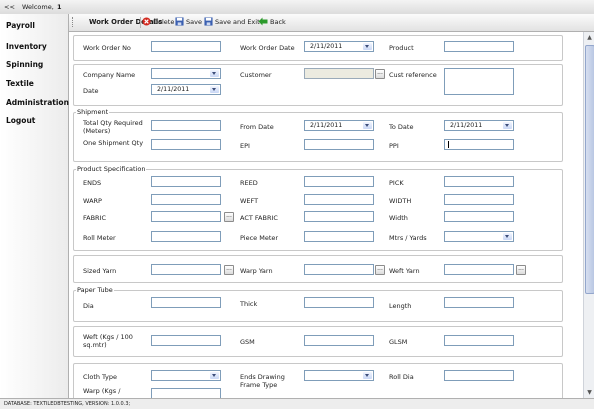  Describe the element at coordinates (186, 375) in the screenshot. I see `cloth-type-select` at that location.